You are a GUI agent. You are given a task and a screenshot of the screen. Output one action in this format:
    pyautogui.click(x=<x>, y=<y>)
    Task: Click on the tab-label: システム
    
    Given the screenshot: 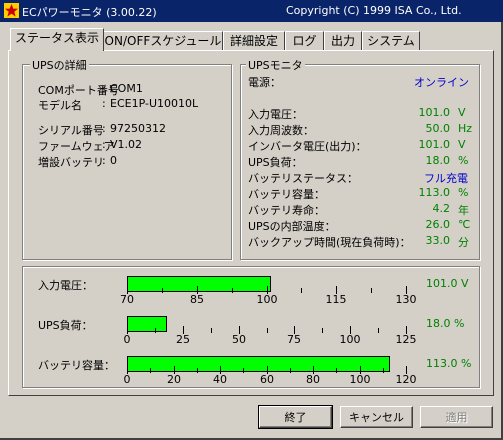 What is the action you would take?
    pyautogui.click(x=391, y=41)
    